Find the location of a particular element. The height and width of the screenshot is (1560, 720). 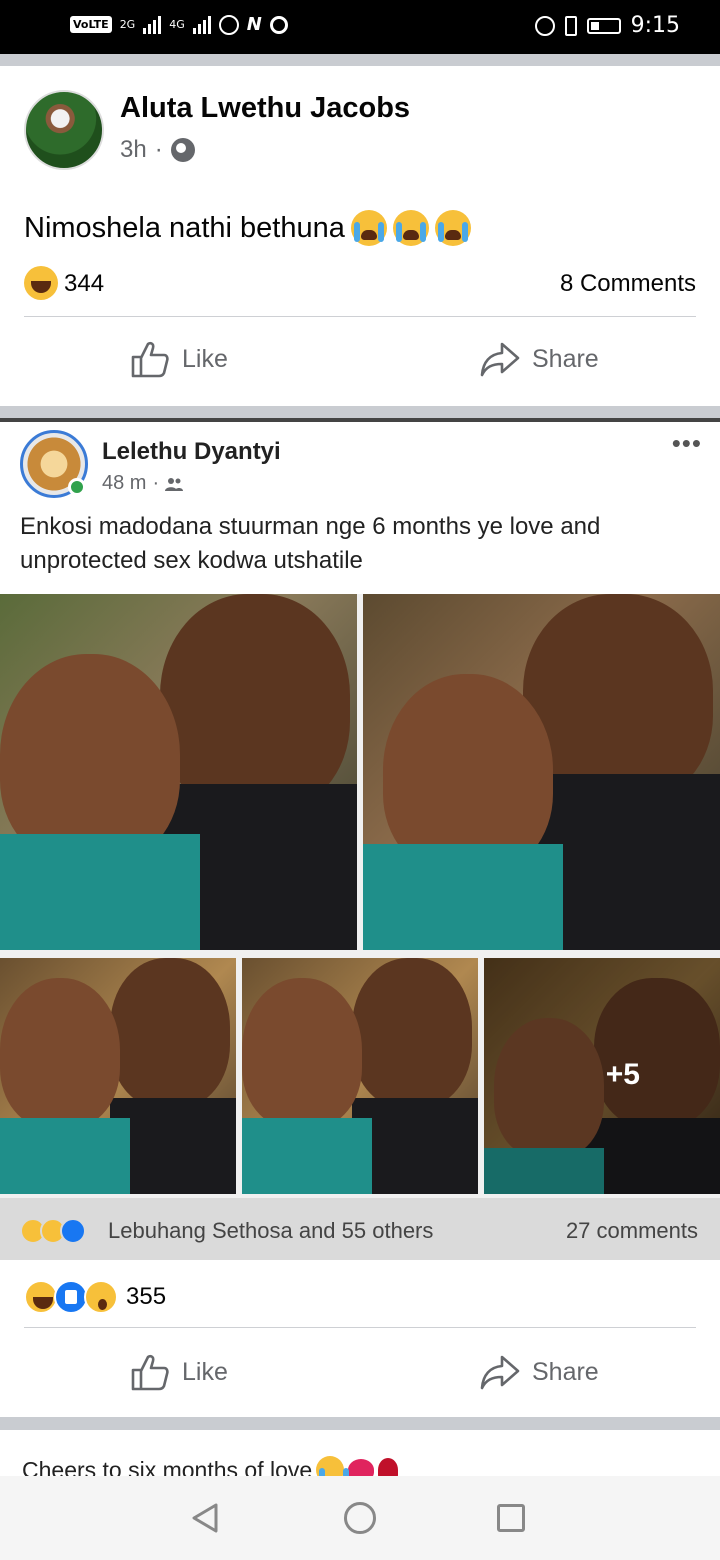

navigation-bar is located at coordinates (360, 1518).